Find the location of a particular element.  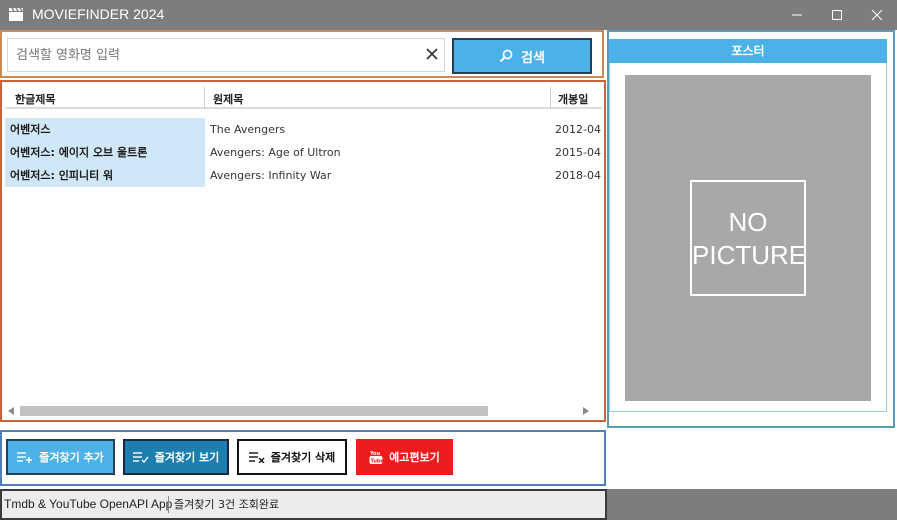

search-icon is located at coordinates (506, 56).